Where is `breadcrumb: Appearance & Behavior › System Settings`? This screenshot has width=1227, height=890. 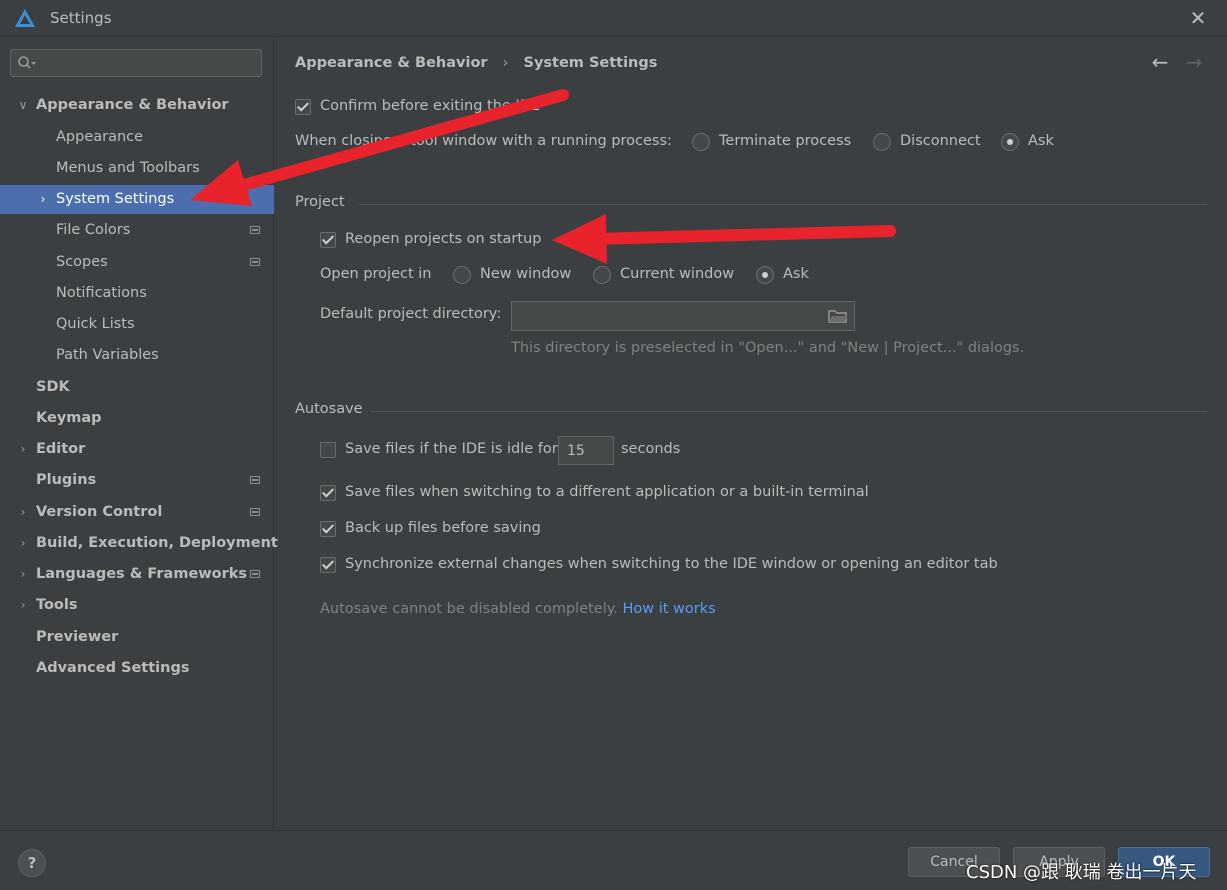 breadcrumb: Appearance & Behavior › System Settings is located at coordinates (476, 63).